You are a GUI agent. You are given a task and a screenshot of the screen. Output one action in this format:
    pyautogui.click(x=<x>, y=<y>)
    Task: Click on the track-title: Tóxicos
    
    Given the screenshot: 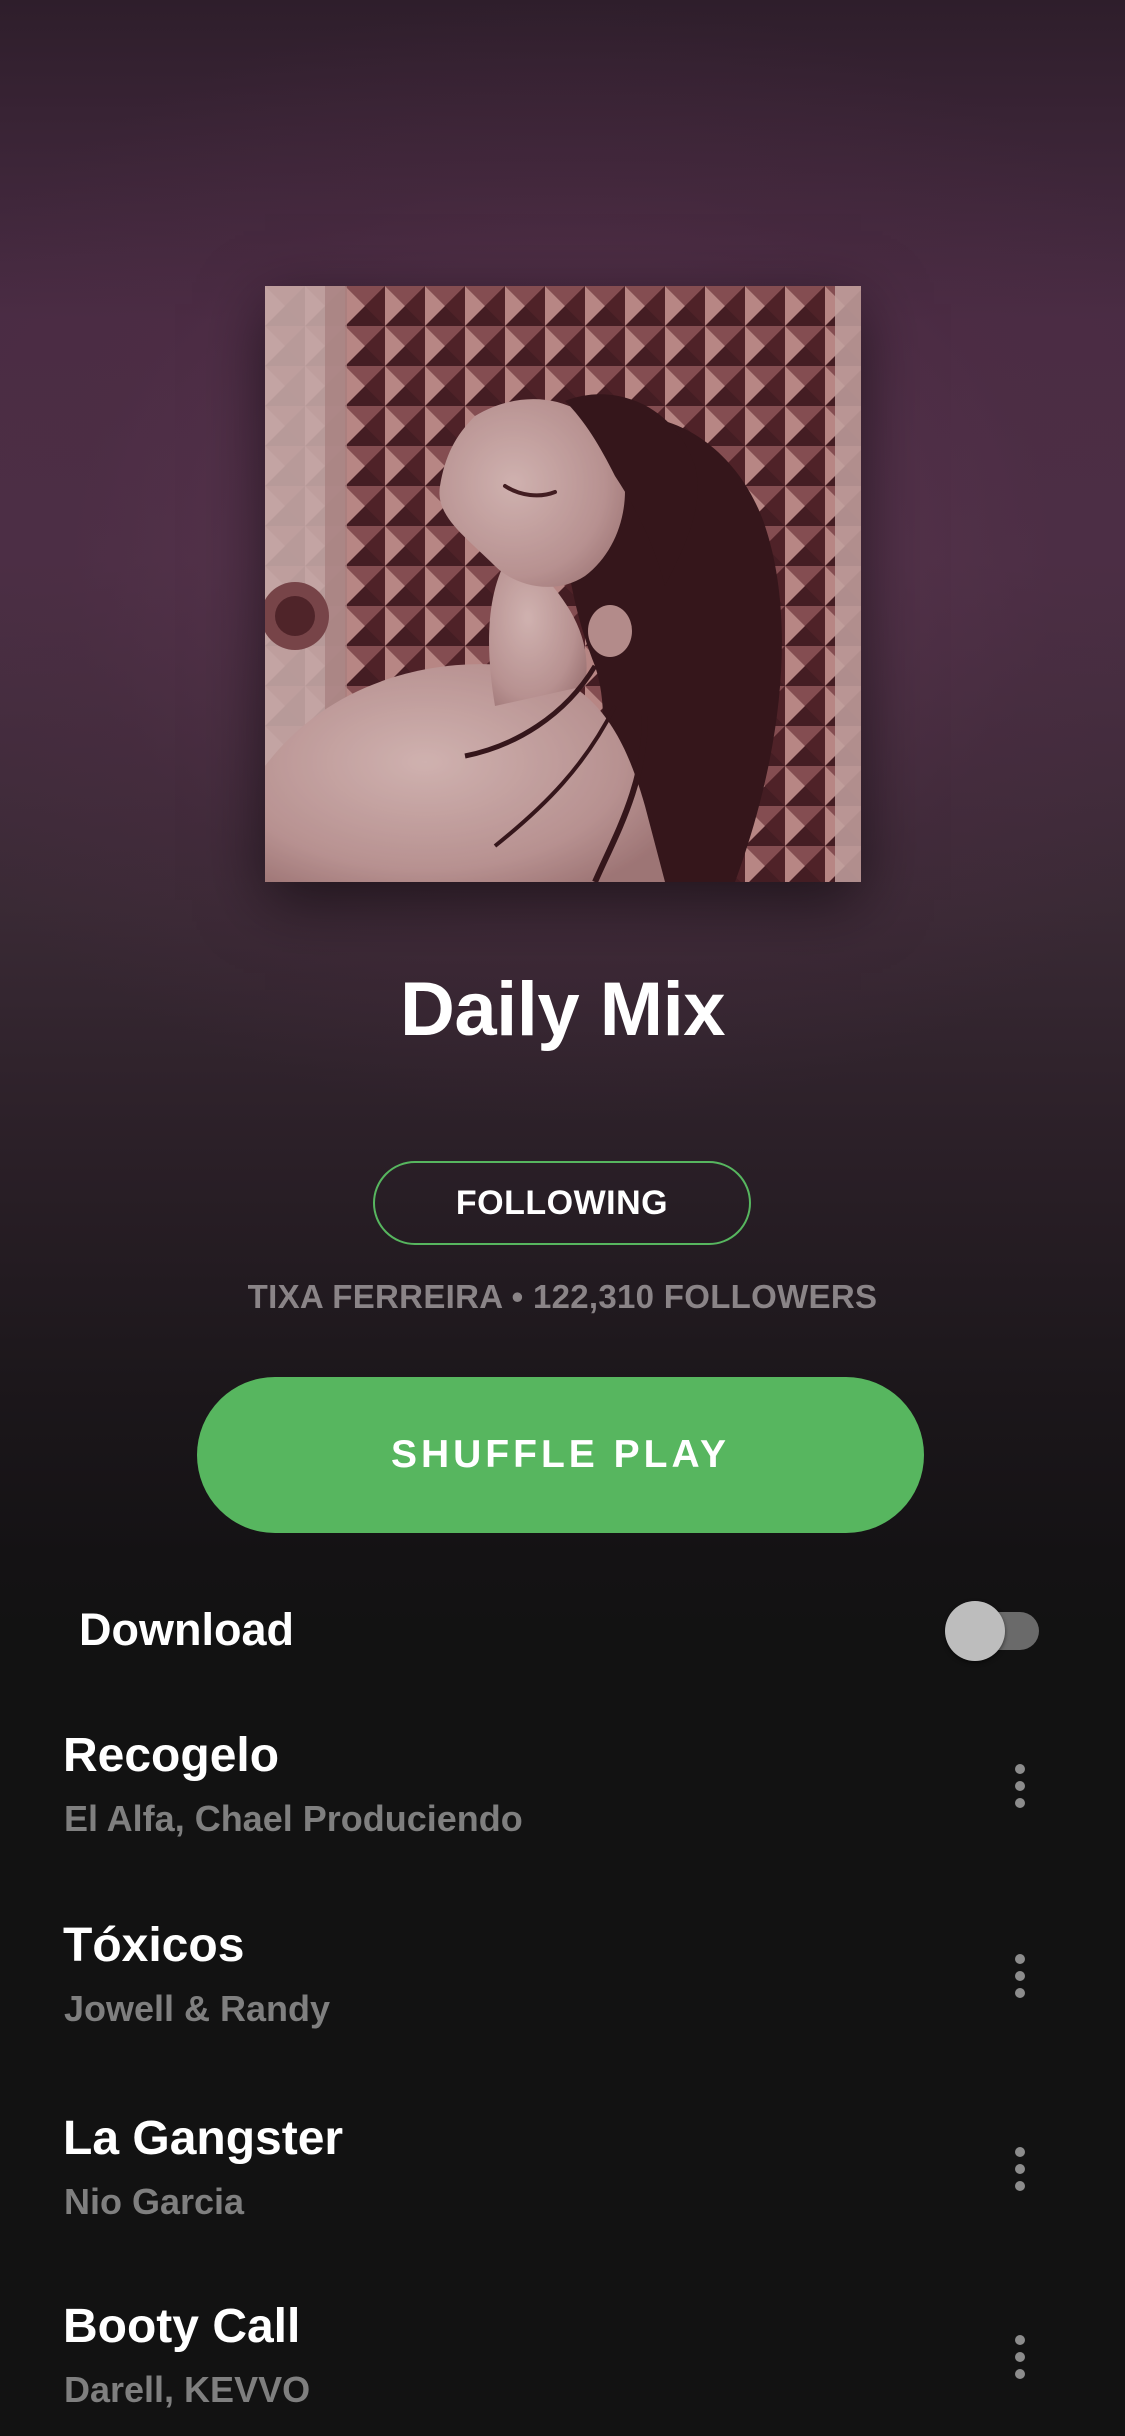 What is the action you would take?
    pyautogui.click(x=154, y=1945)
    